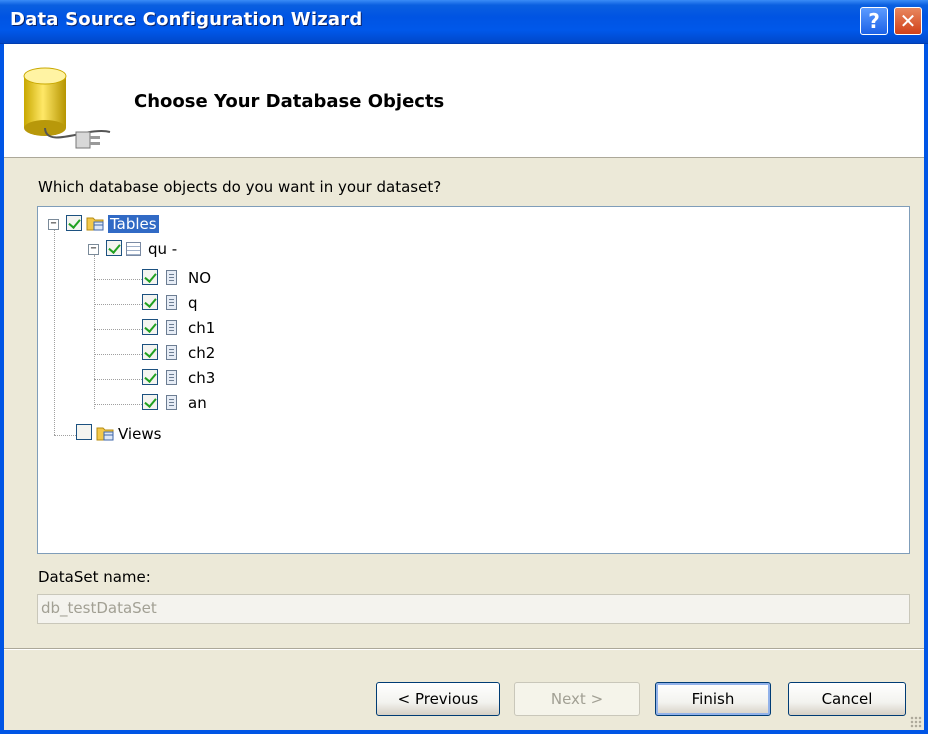  I want to click on tree-node-table: qu -, so click(162, 249).